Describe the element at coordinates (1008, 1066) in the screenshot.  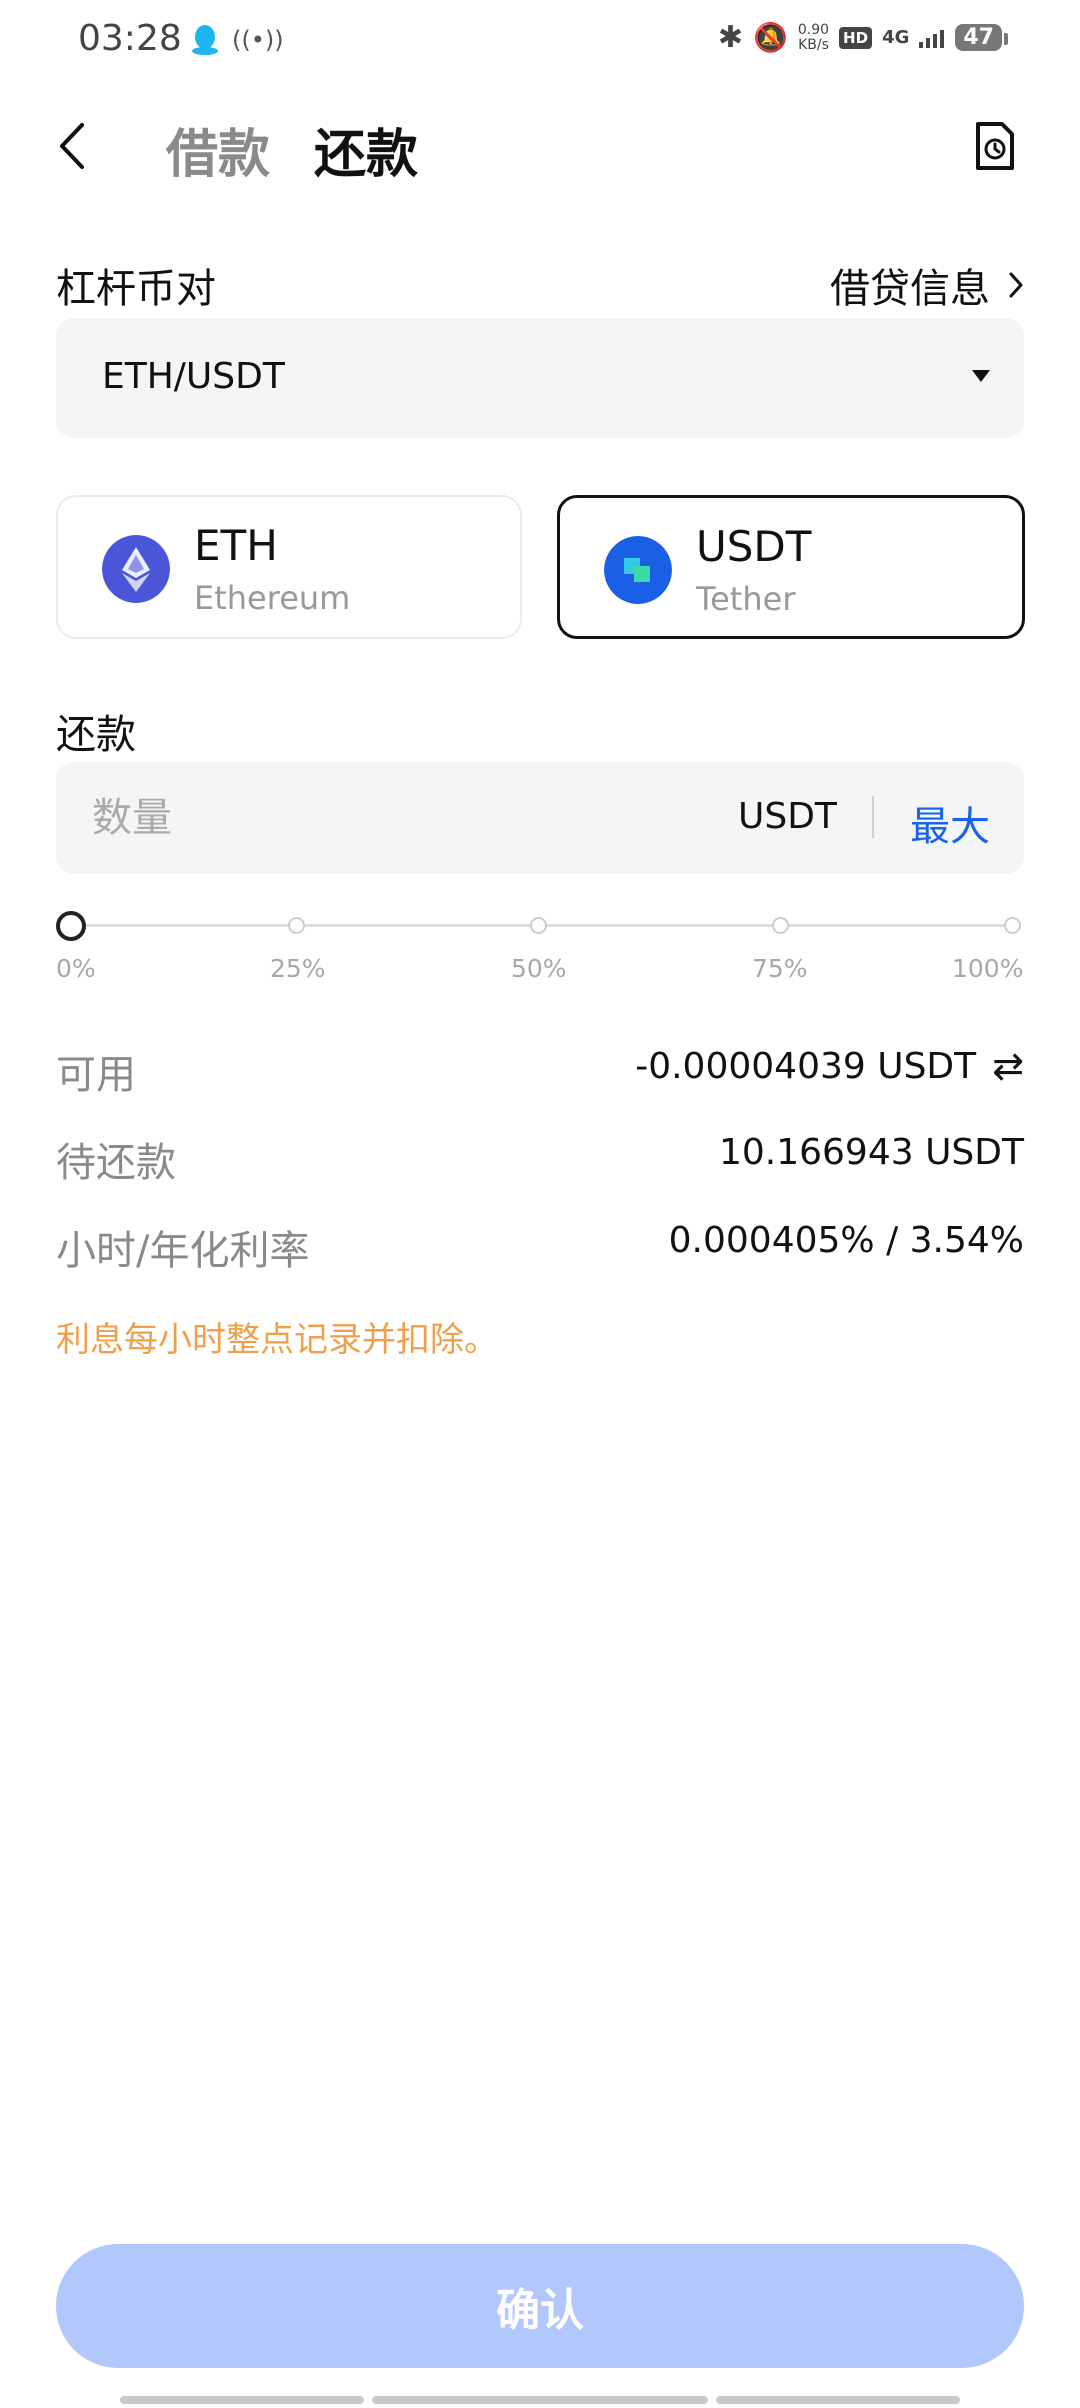
I see `swap-arrows-icon: ⇄` at that location.